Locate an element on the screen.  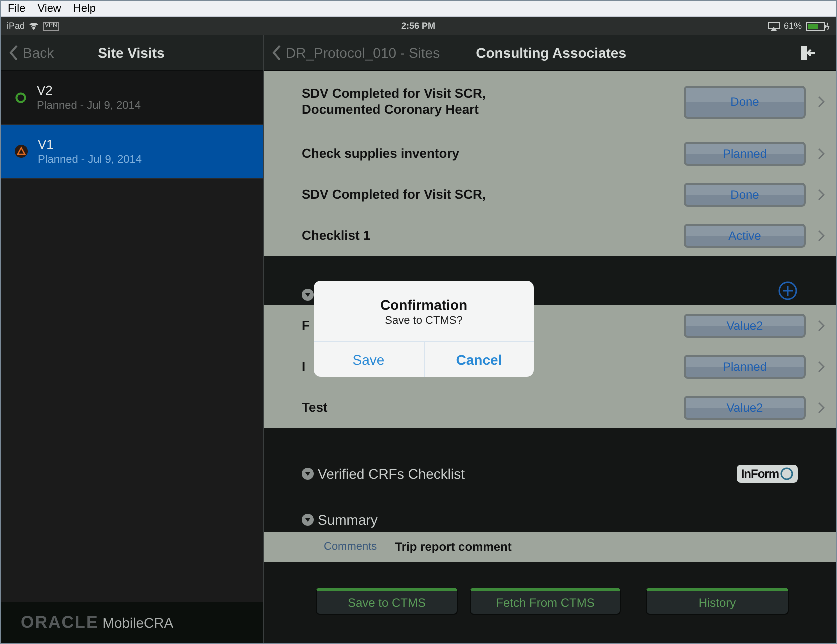
battery-percent: 61% is located at coordinates (793, 26).